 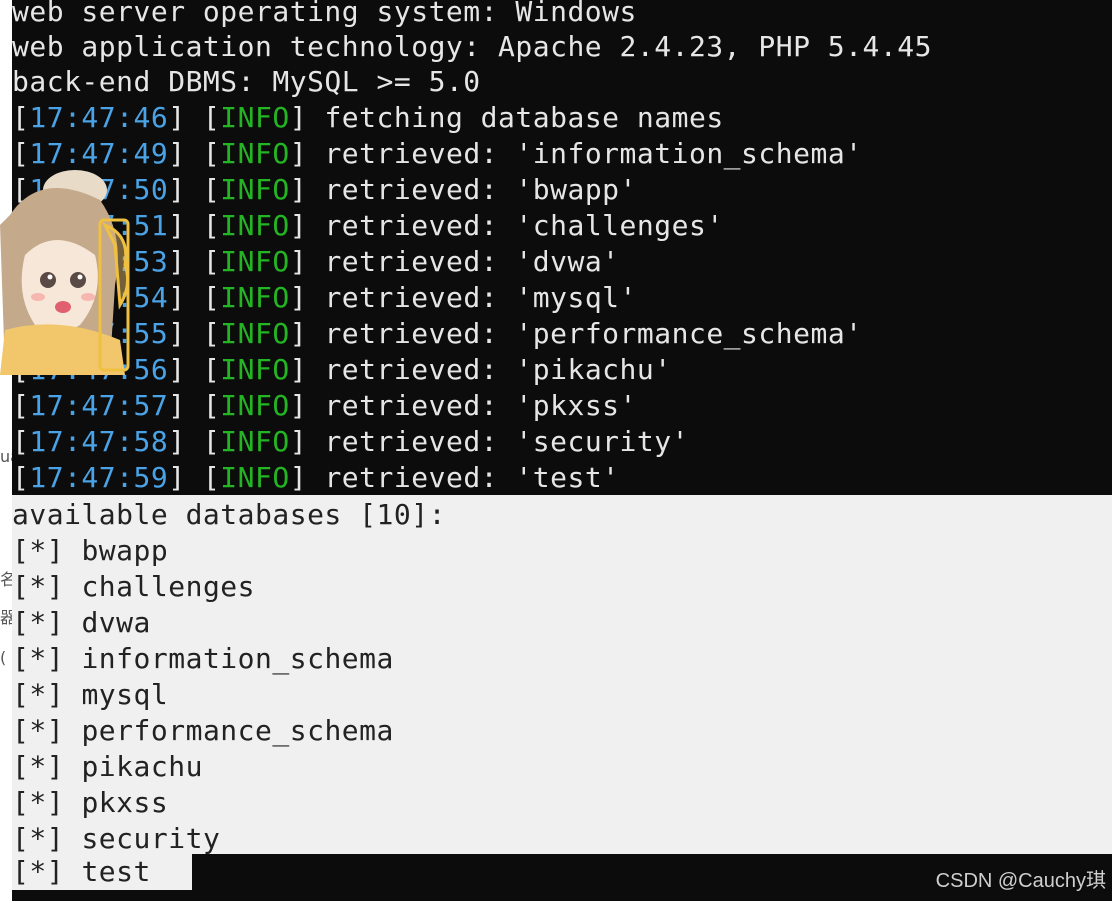 What do you see at coordinates (480, 405) in the screenshot?
I see `log-message: retrieved: 'pkxss'` at bounding box center [480, 405].